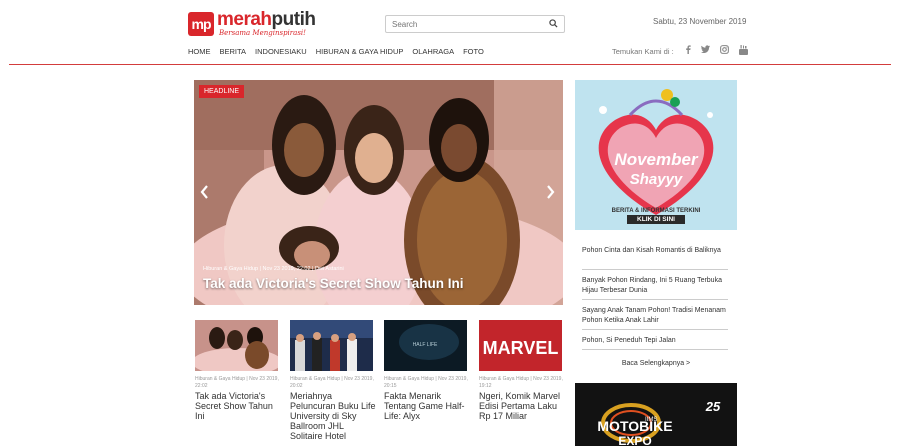 The height and width of the screenshot is (446, 901). What do you see at coordinates (262, 33) in the screenshot?
I see `tagline: Bersama Menginspirasi!` at bounding box center [262, 33].